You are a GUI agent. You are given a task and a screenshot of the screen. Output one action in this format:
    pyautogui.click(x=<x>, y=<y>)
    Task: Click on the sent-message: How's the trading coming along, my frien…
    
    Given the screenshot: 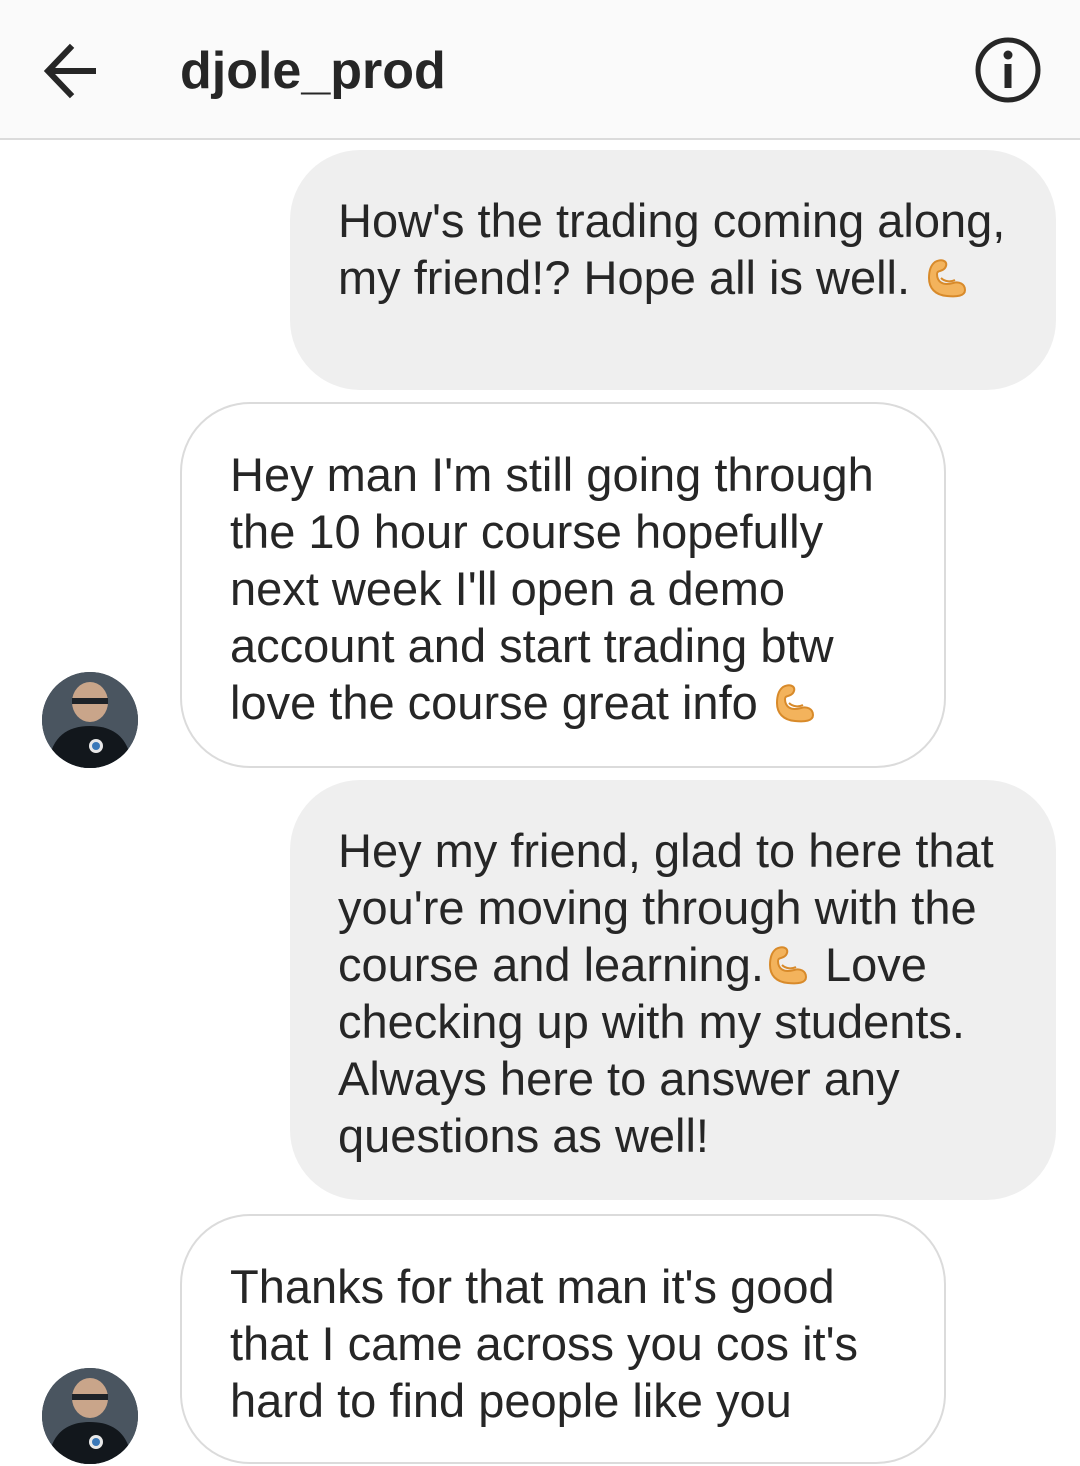 What is the action you would take?
    pyautogui.click(x=673, y=270)
    